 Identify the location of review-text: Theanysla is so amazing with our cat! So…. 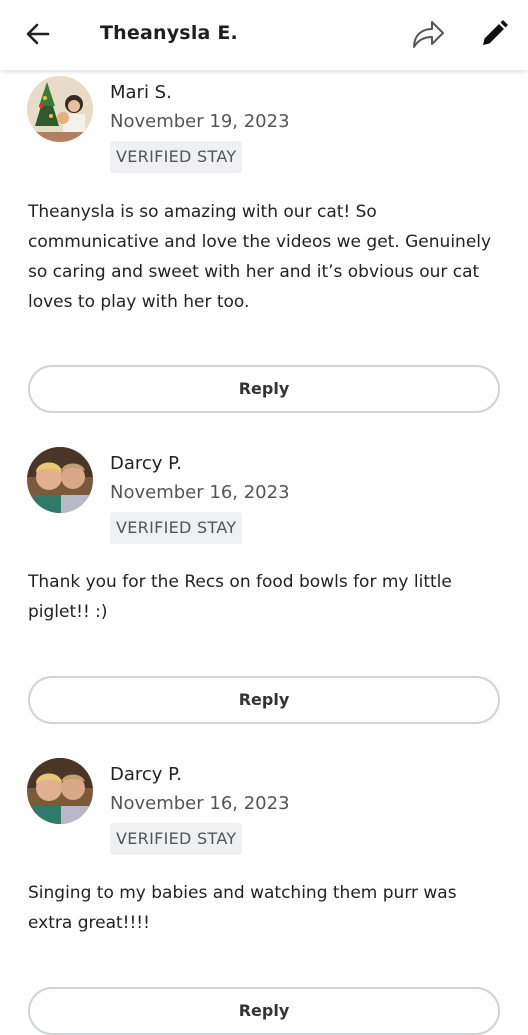
(260, 257).